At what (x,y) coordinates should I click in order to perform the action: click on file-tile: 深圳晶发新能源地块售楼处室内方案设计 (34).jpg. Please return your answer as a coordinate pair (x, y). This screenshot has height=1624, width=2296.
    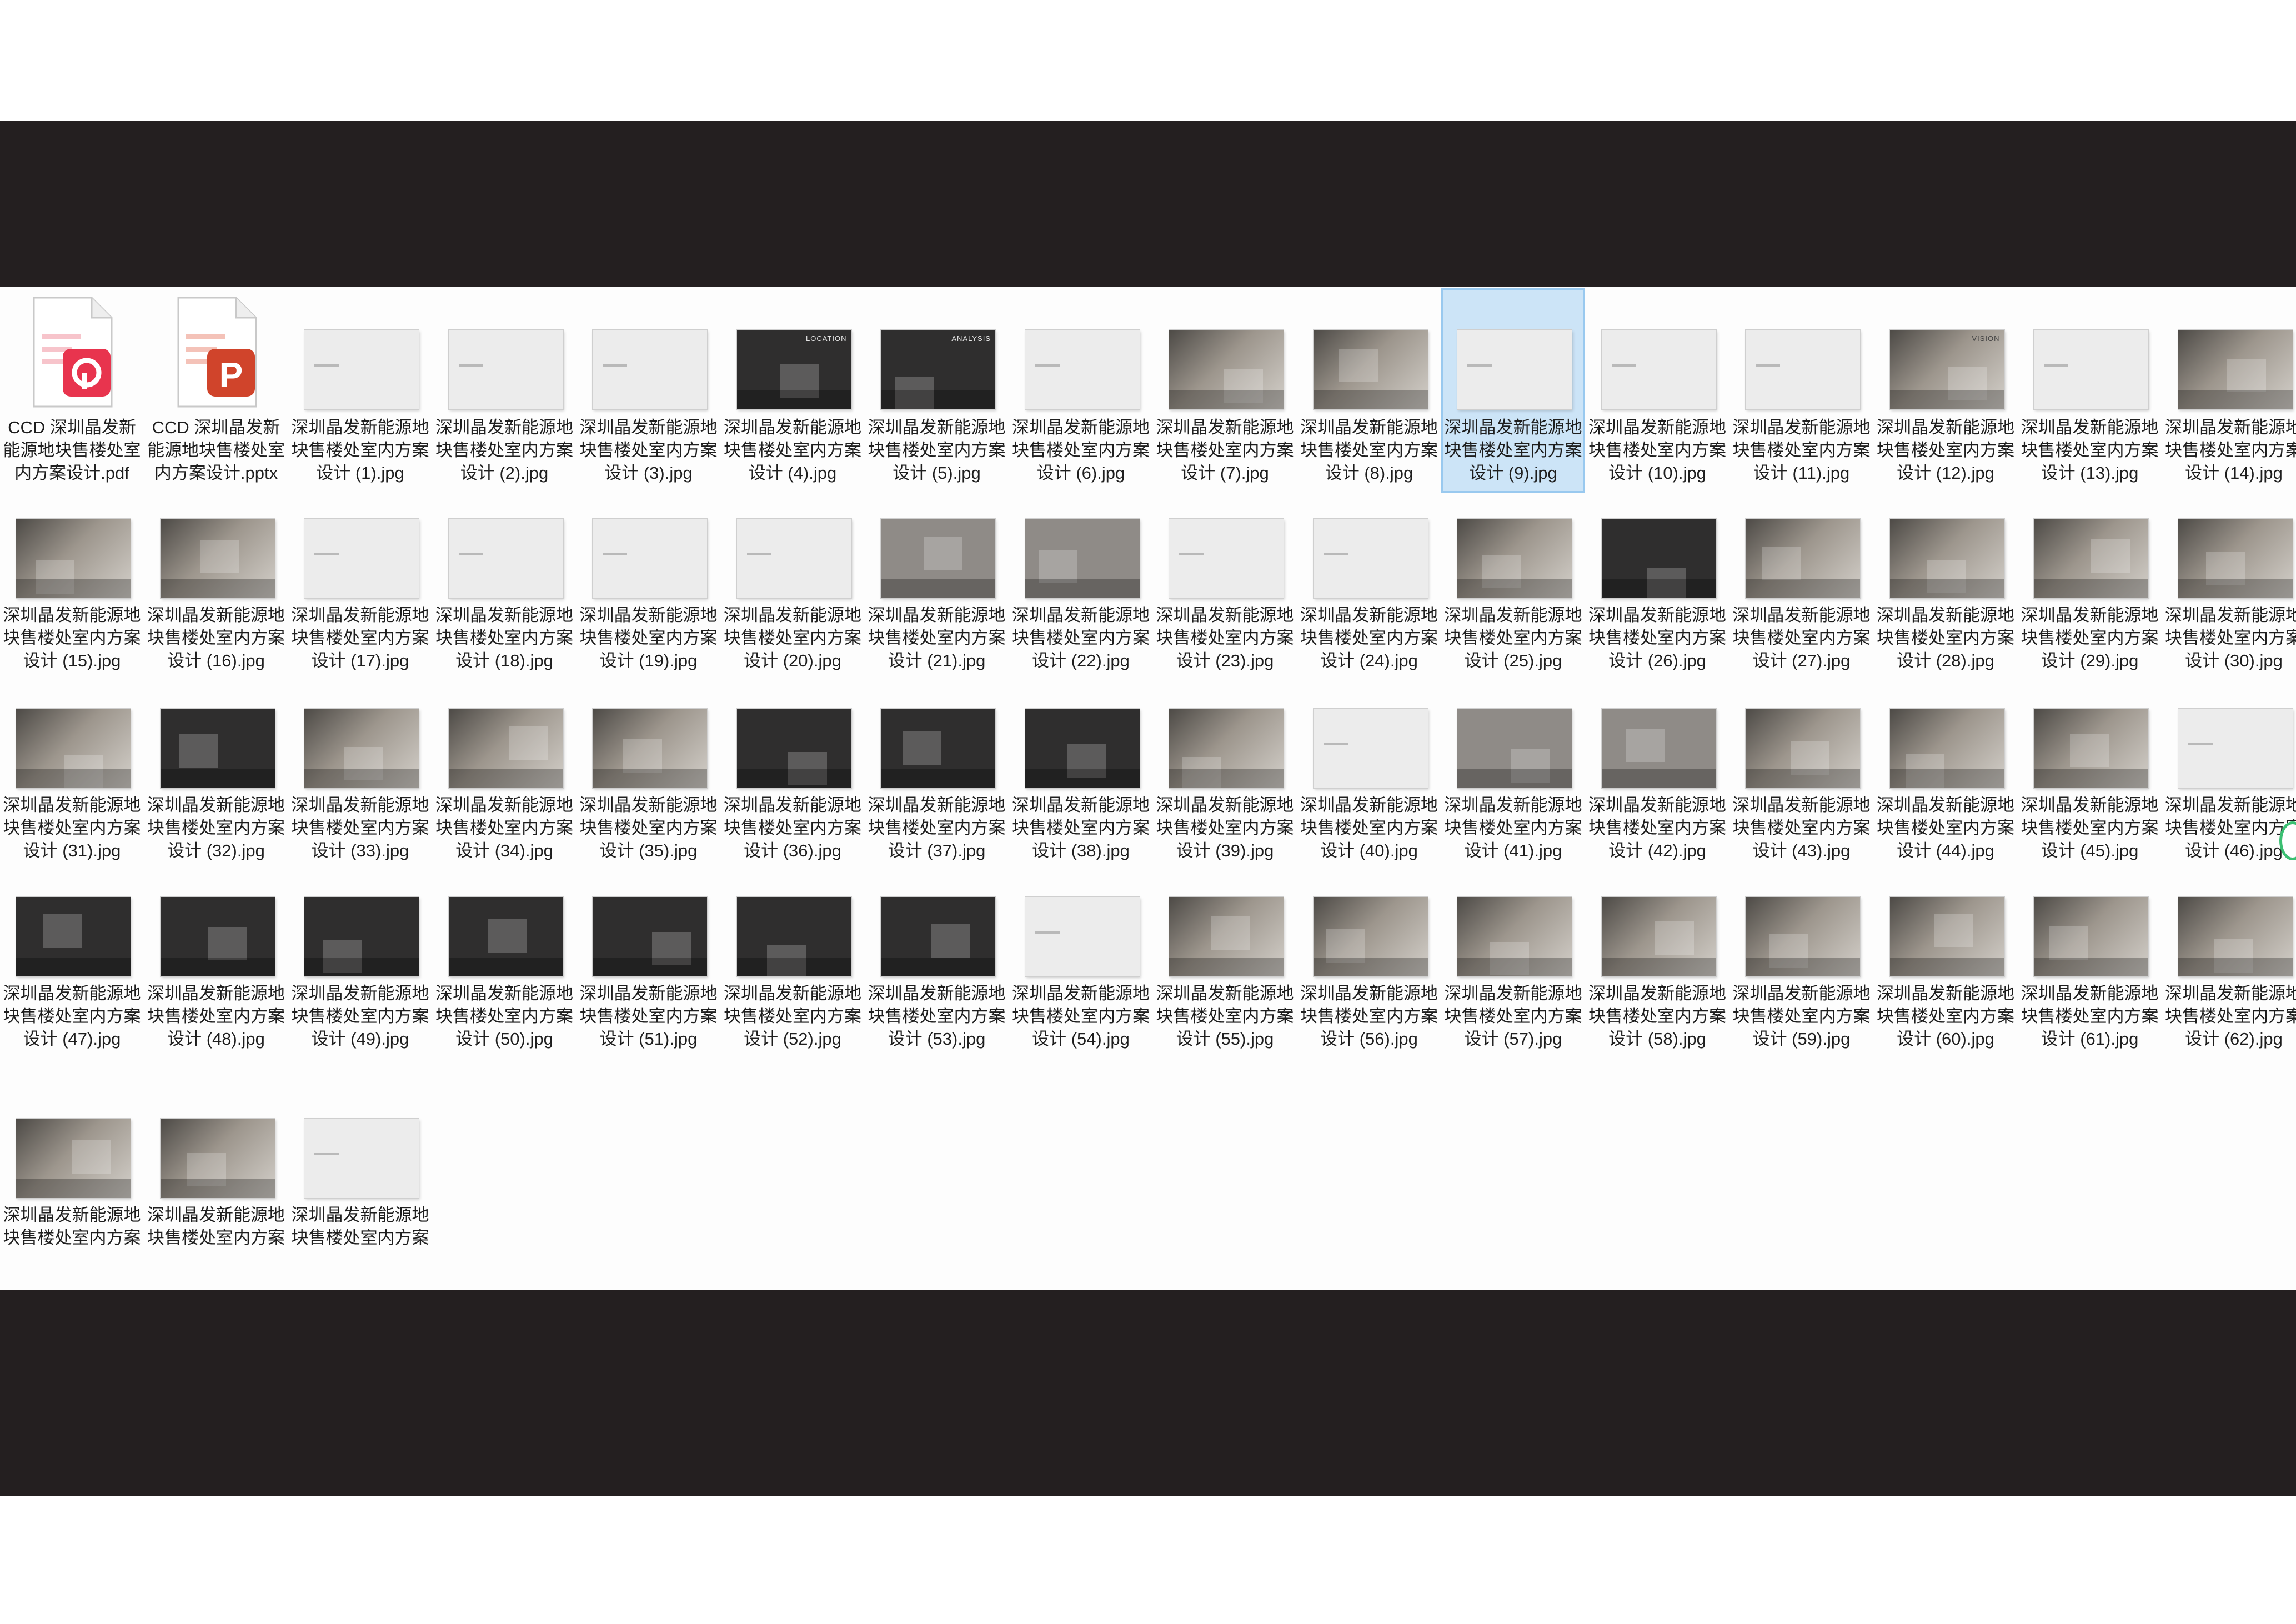
    Looking at the image, I should click on (504, 764).